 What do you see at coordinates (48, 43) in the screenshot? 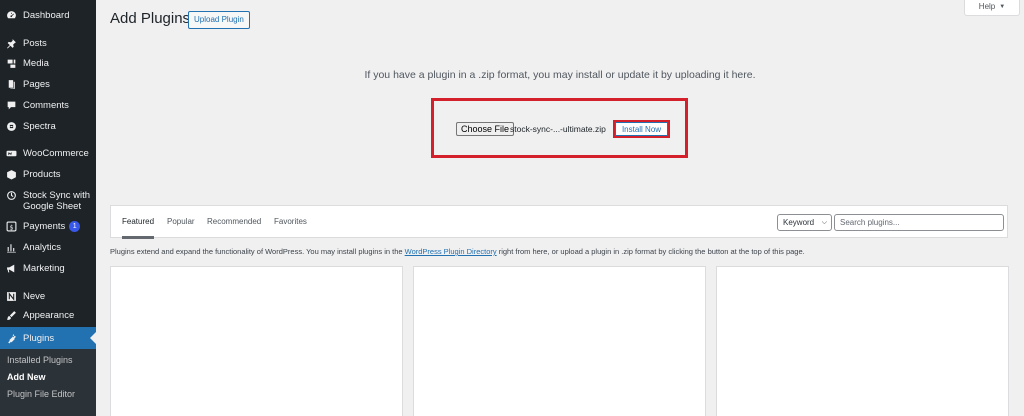
I see `sidebar-item-posts: Posts` at bounding box center [48, 43].